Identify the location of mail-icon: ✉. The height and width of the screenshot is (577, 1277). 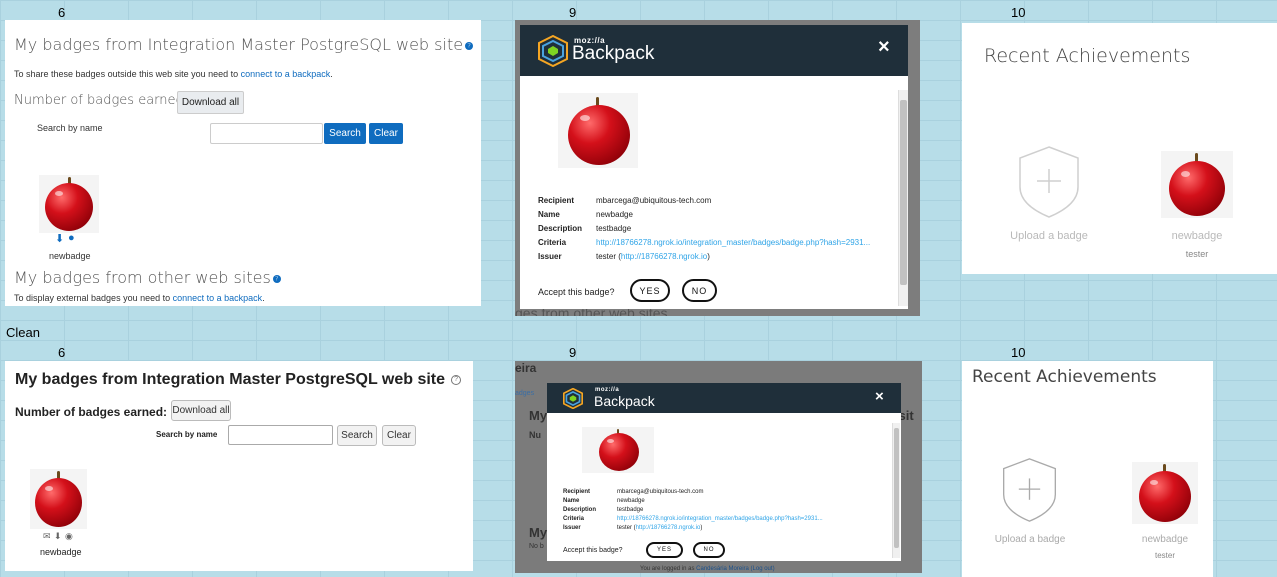
(47, 536).